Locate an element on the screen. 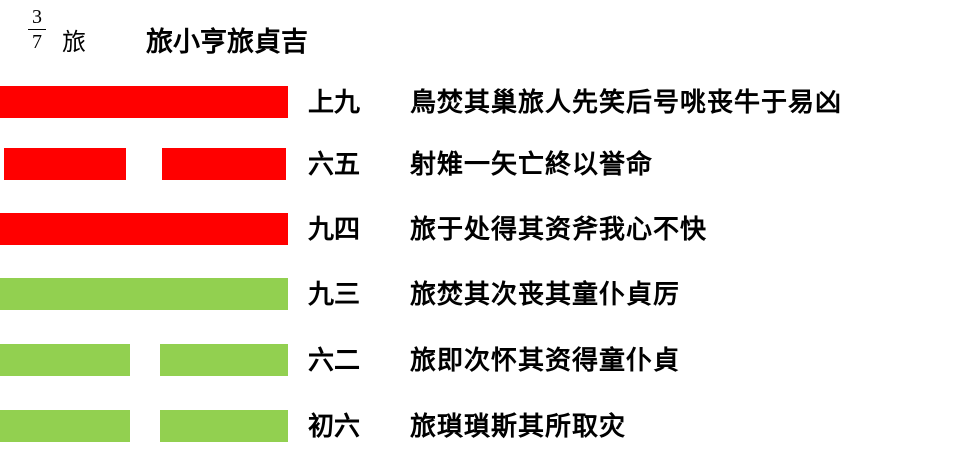 The image size is (966, 456). hexagram-line-1: 初六 旅瑣瑣斯其所取灾 is located at coordinates (483, 424).